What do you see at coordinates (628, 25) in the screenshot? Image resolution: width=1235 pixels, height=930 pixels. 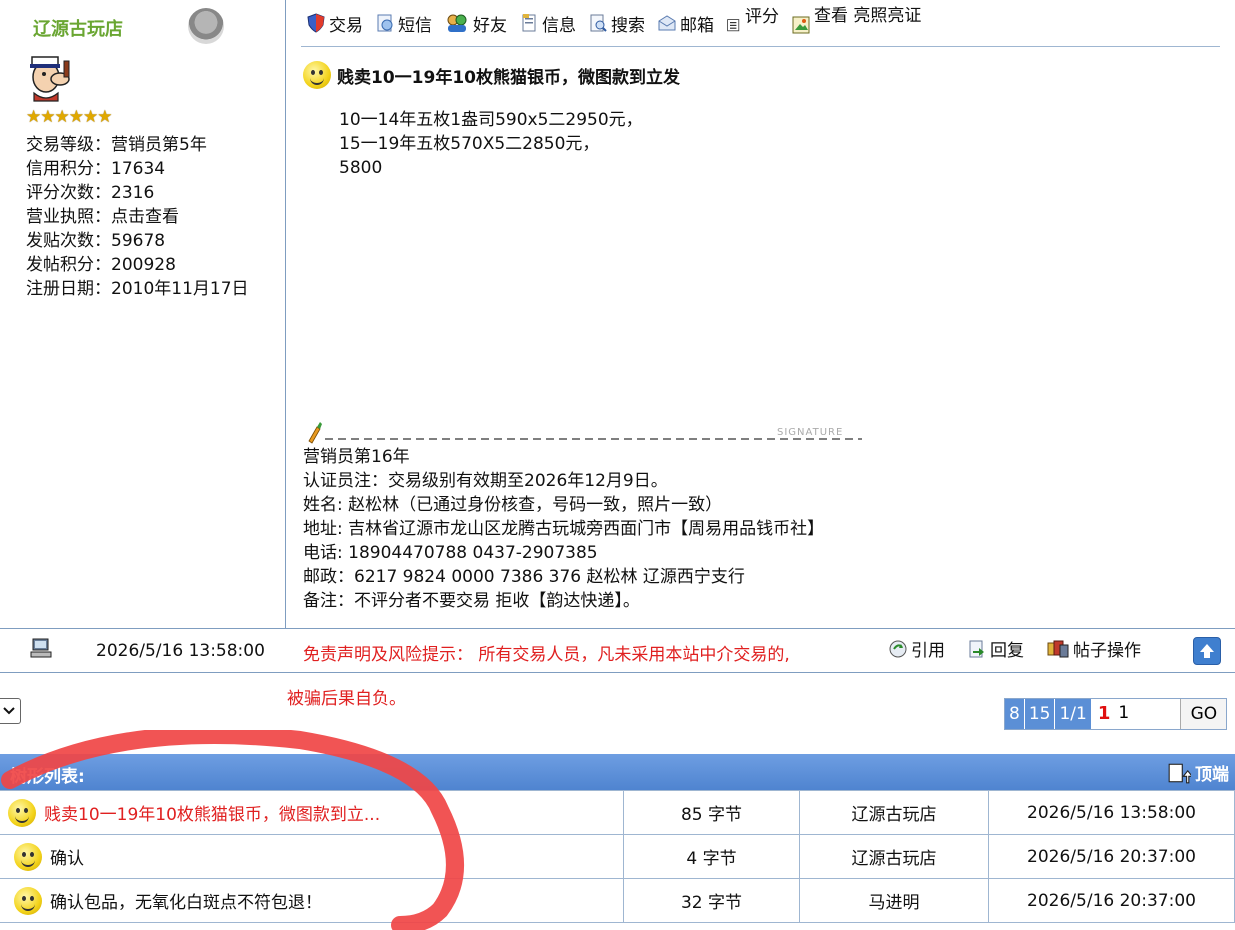 I see `search-label: 搜索` at bounding box center [628, 25].